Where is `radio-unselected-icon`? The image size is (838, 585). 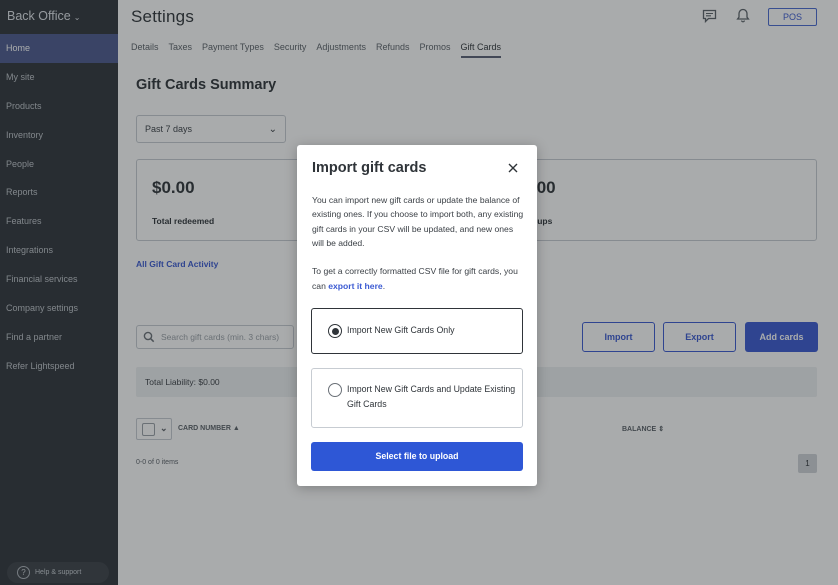 radio-unselected-icon is located at coordinates (335, 390).